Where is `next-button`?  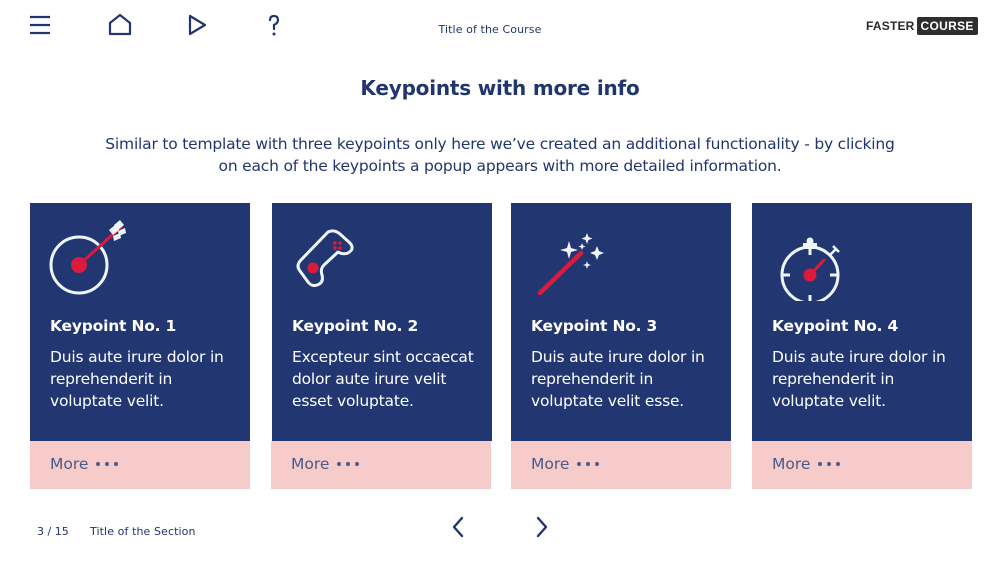
next-button is located at coordinates (542, 527).